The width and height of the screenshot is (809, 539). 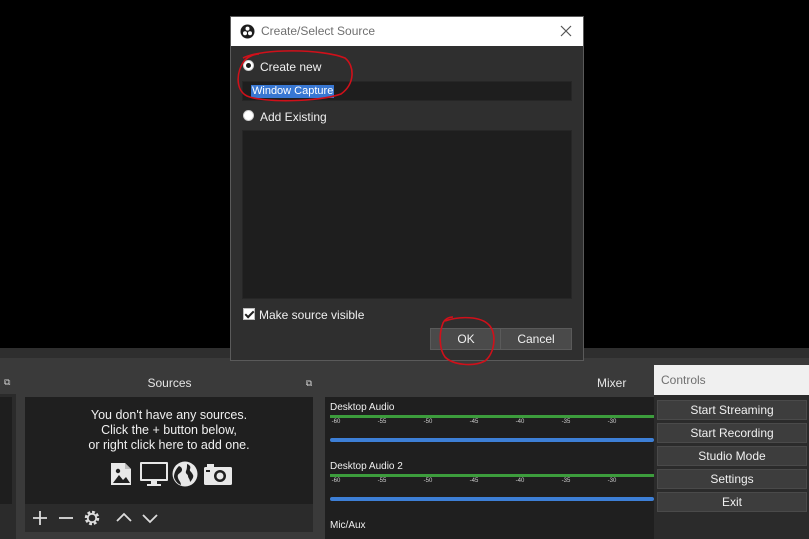 What do you see at coordinates (293, 91) in the screenshot?
I see `source-name-value: Window Capture` at bounding box center [293, 91].